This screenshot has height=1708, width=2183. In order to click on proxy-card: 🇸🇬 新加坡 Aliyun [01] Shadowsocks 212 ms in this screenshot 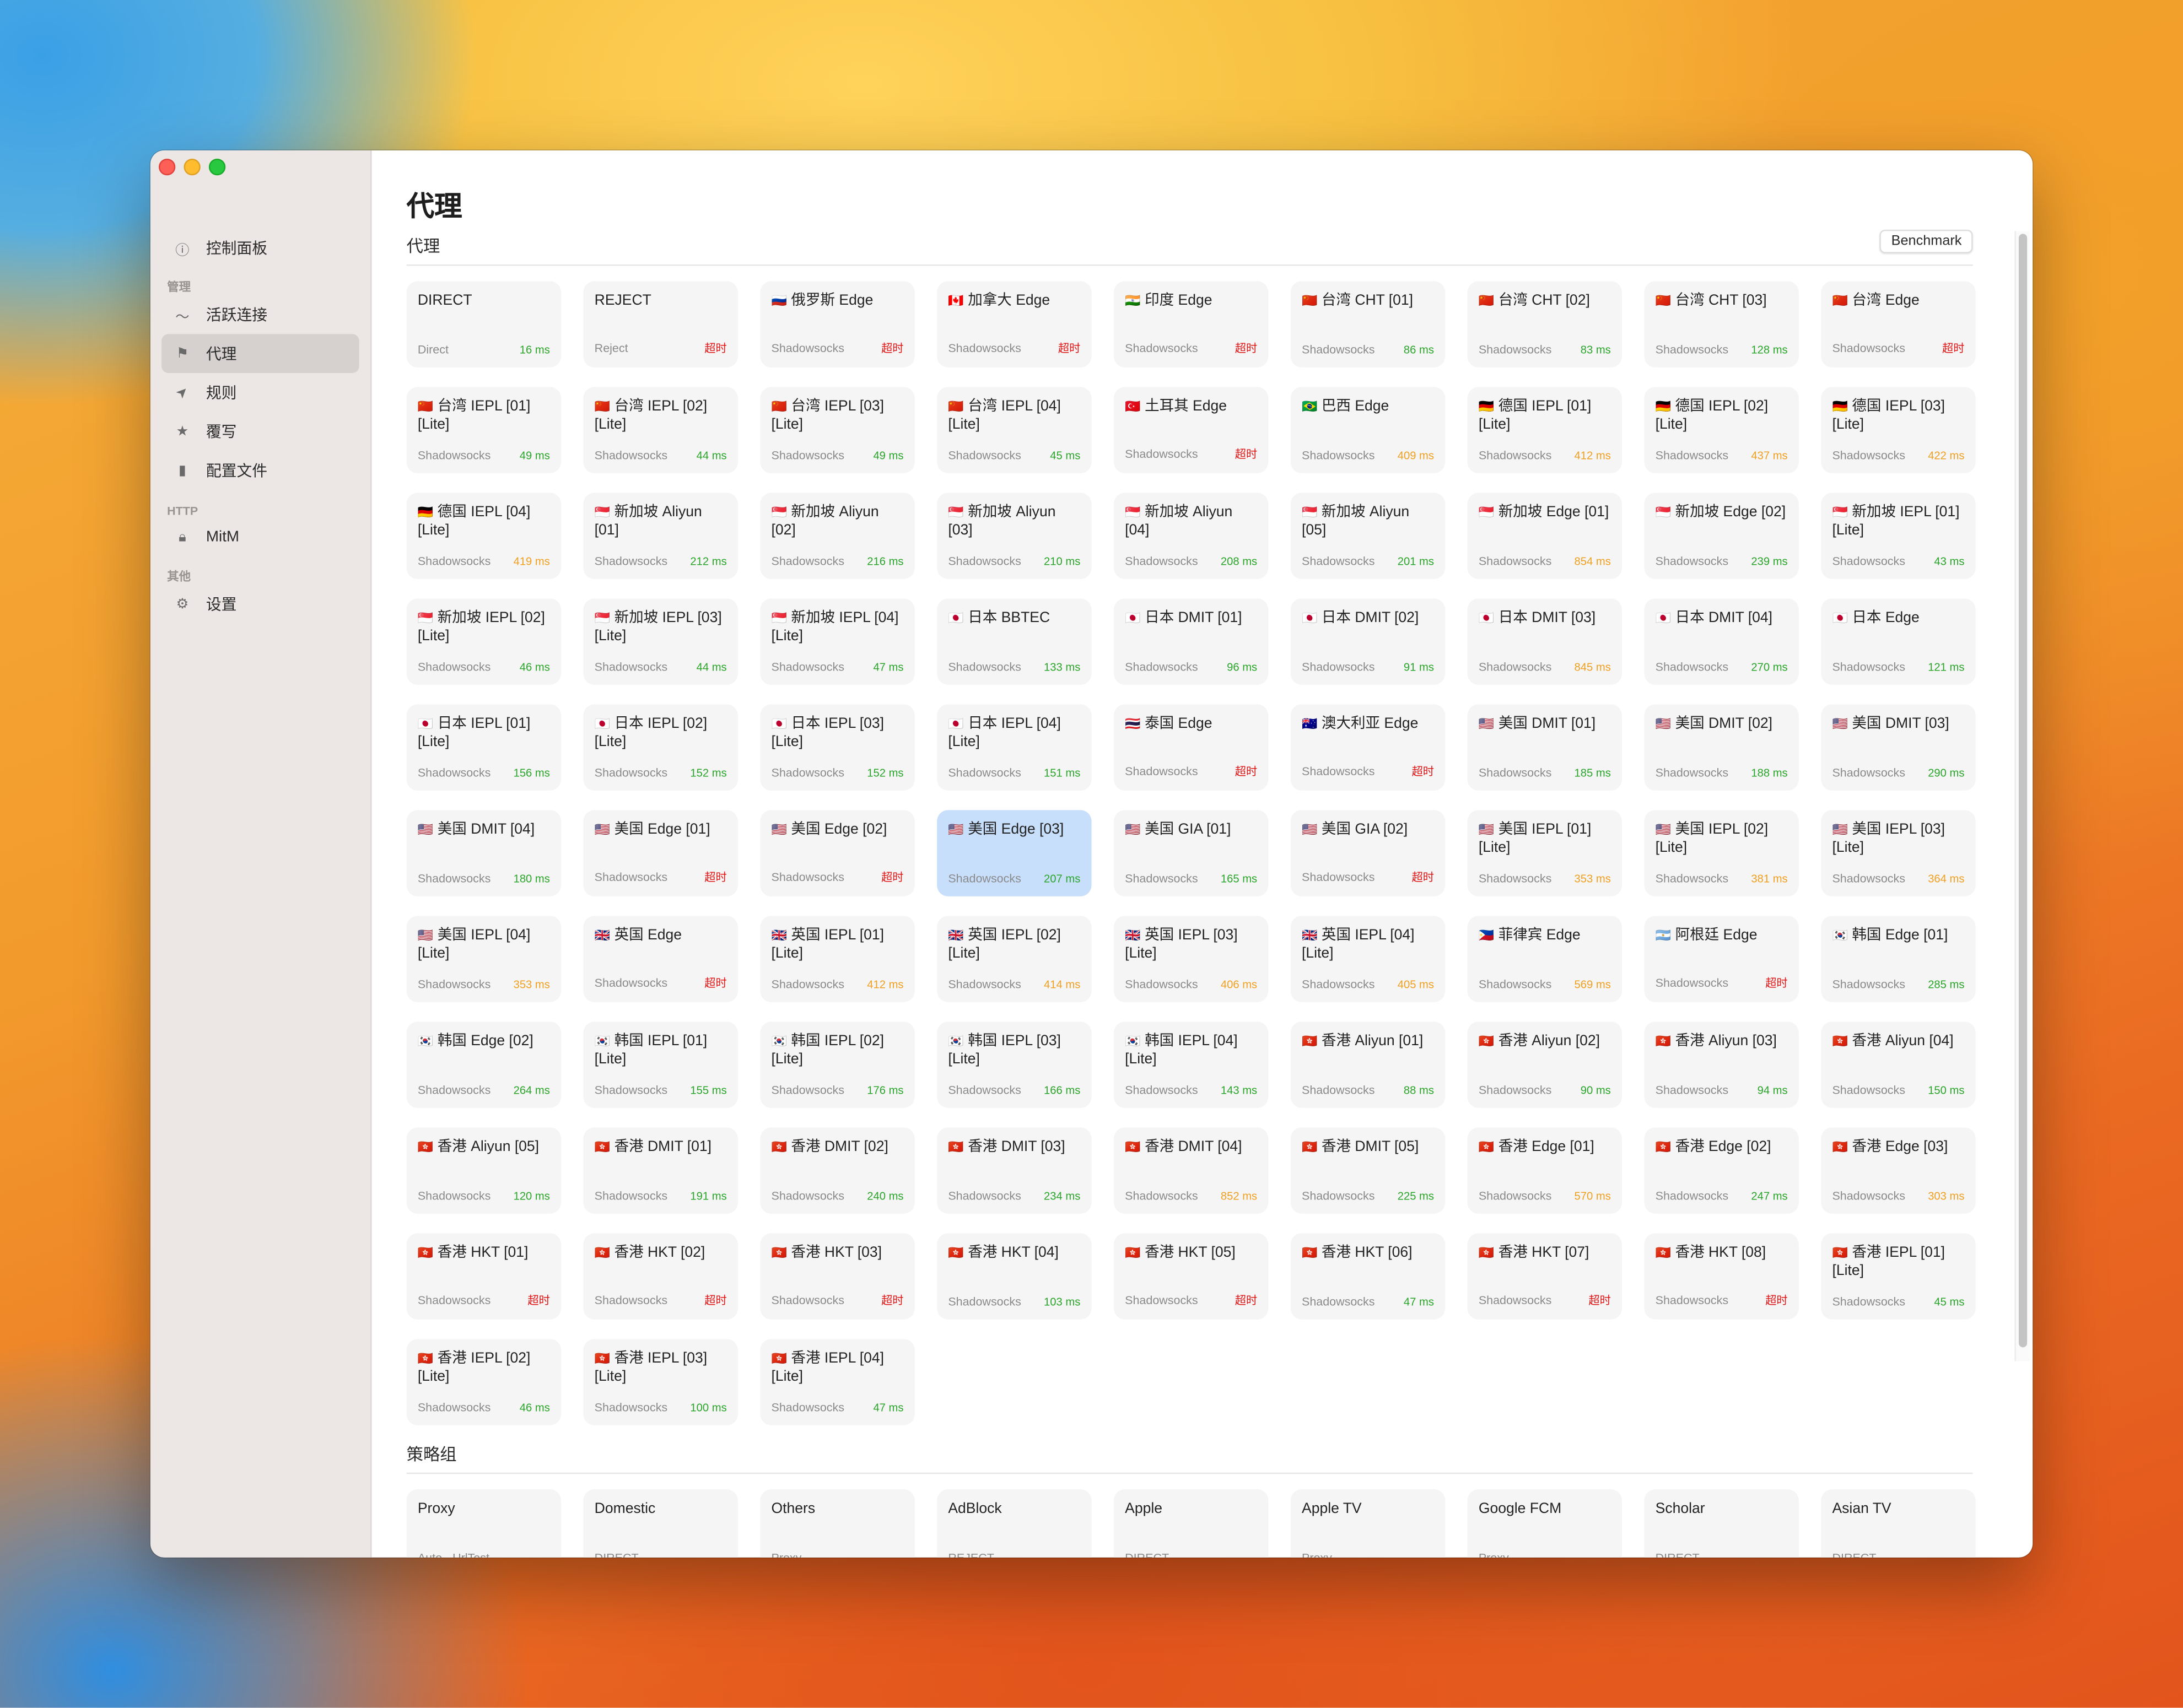, I will do `click(661, 536)`.